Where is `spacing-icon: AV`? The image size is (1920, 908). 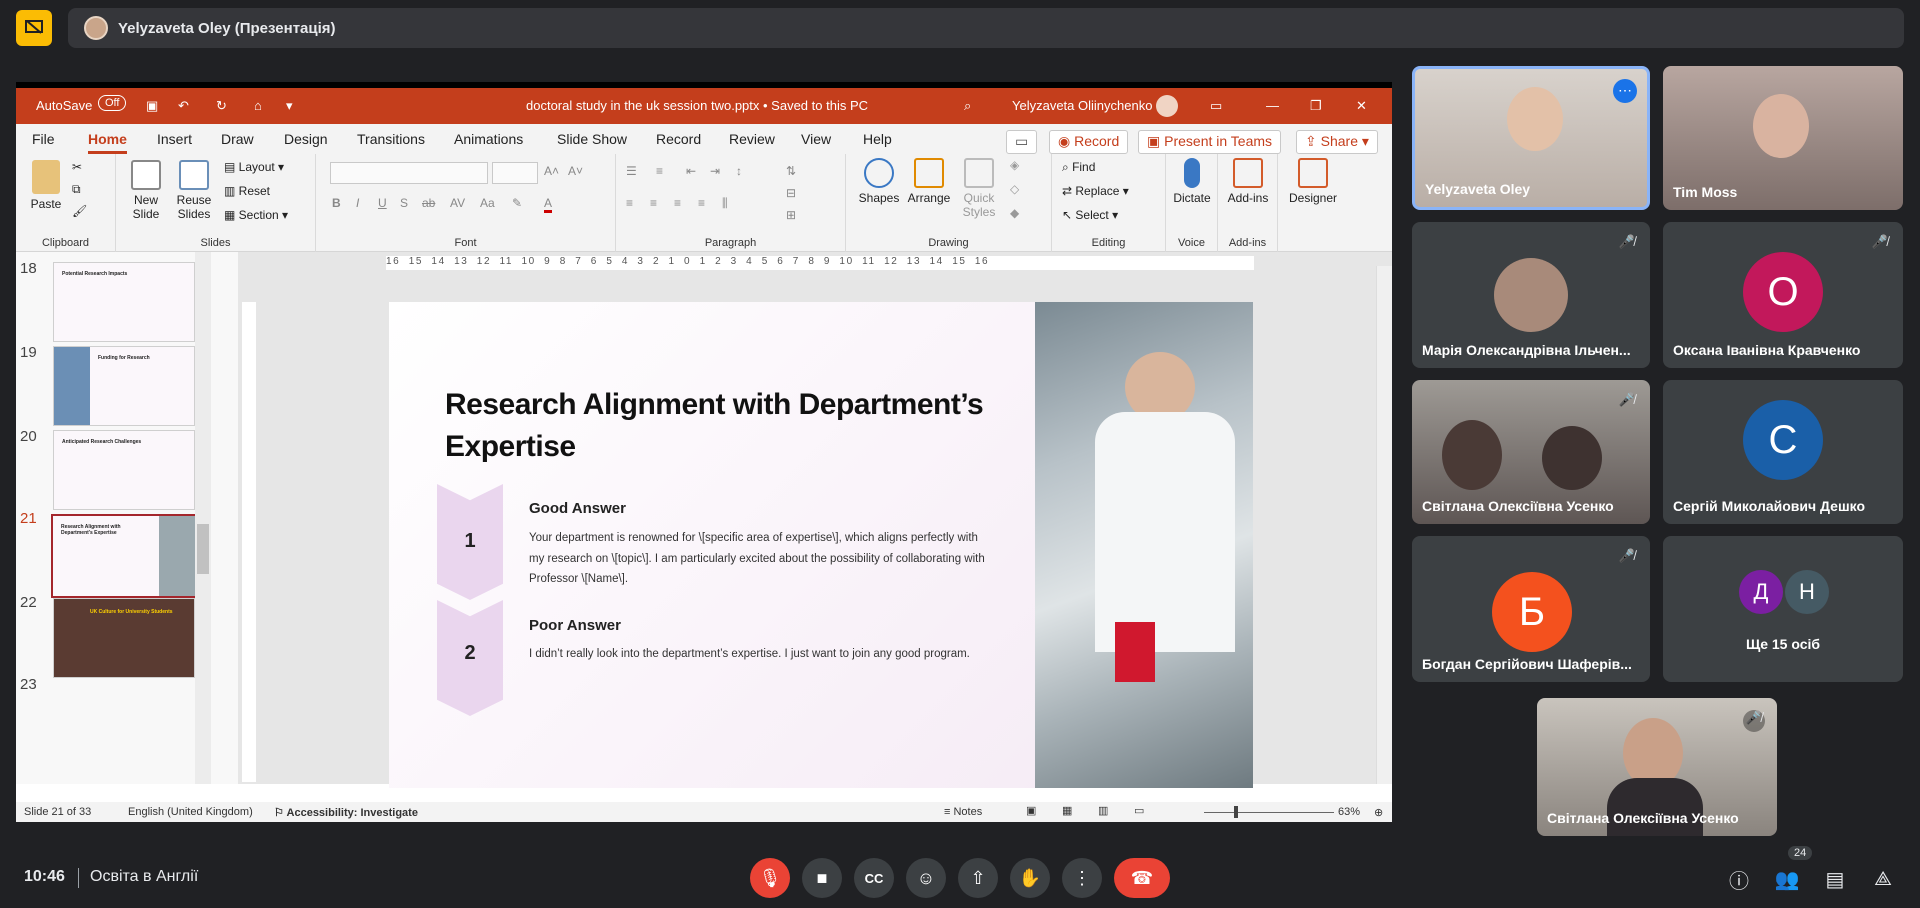
spacing-icon: AV is located at coordinates (457, 203).